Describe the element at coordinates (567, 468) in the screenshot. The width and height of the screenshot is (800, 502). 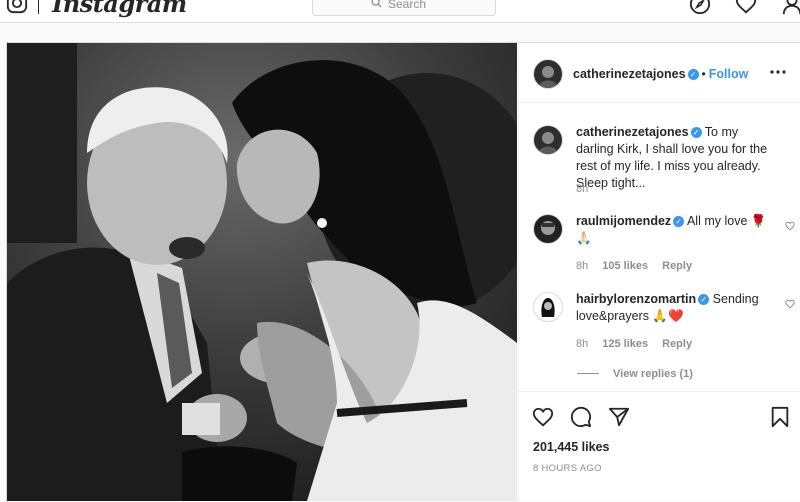
I see `post-timestamp: 8 HOURS AGO` at that location.